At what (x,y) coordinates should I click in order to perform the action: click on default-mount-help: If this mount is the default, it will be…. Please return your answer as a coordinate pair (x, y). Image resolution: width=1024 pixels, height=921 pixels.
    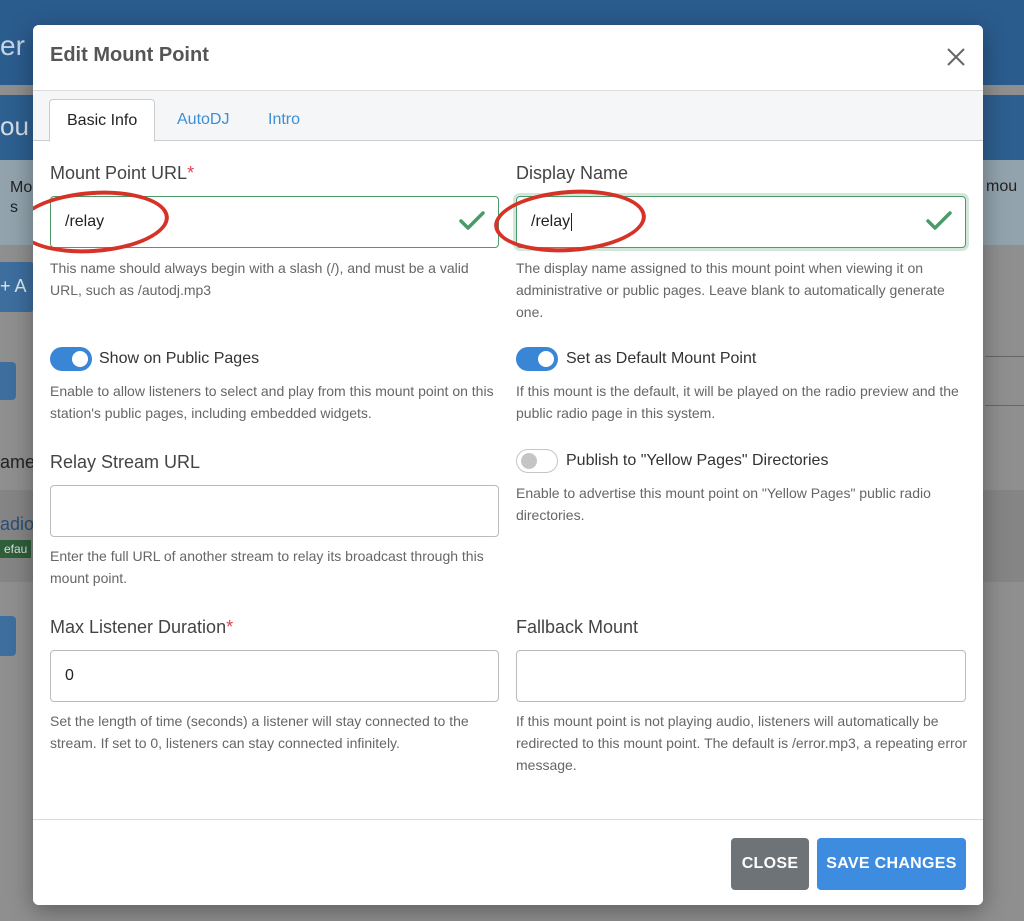
    Looking at the image, I should click on (737, 402).